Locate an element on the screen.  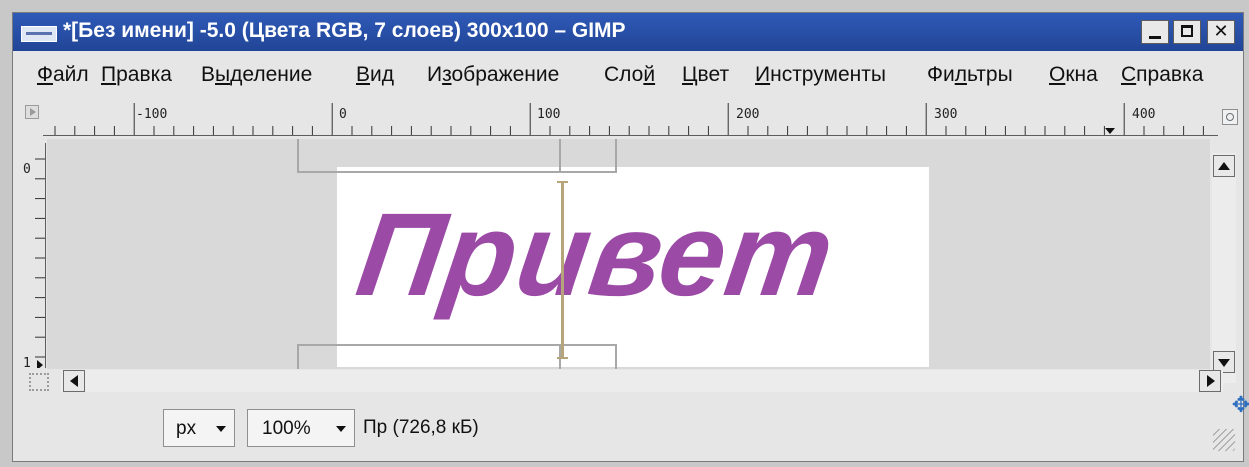
arrow-up-icon is located at coordinates (1224, 166).